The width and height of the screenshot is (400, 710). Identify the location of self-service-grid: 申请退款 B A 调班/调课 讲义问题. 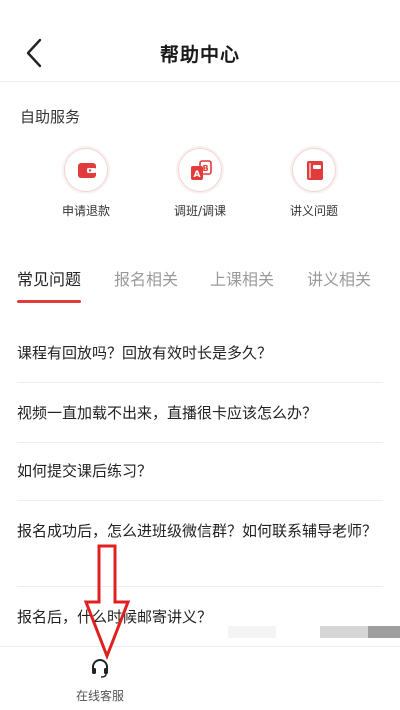
(200, 188).